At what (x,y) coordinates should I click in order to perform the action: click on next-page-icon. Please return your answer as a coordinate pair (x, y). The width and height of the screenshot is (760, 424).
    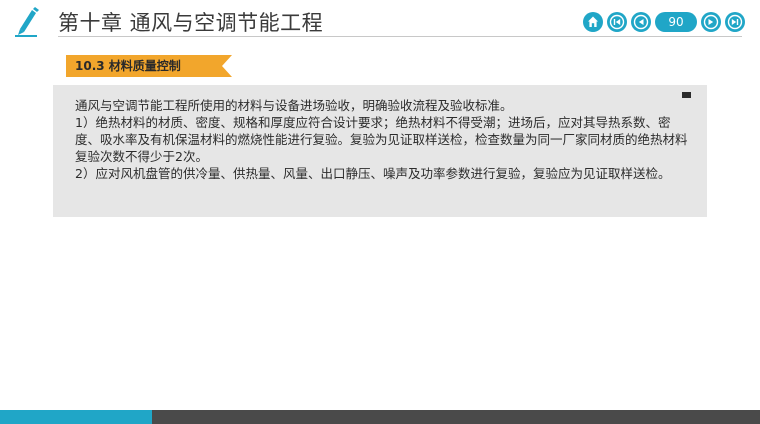
    Looking at the image, I should click on (711, 22).